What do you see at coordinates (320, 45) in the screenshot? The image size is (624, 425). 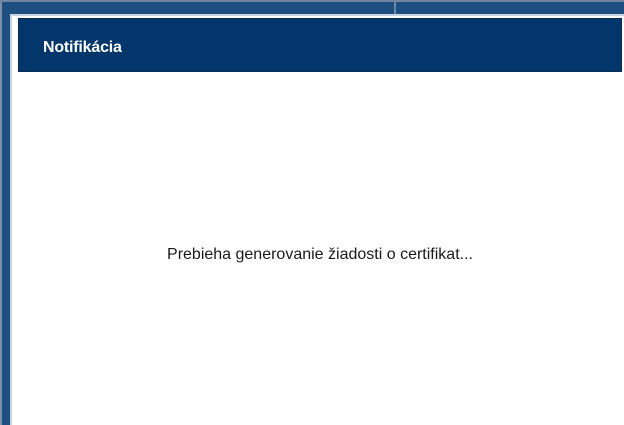 I see `dialog-header: Notifikácia` at bounding box center [320, 45].